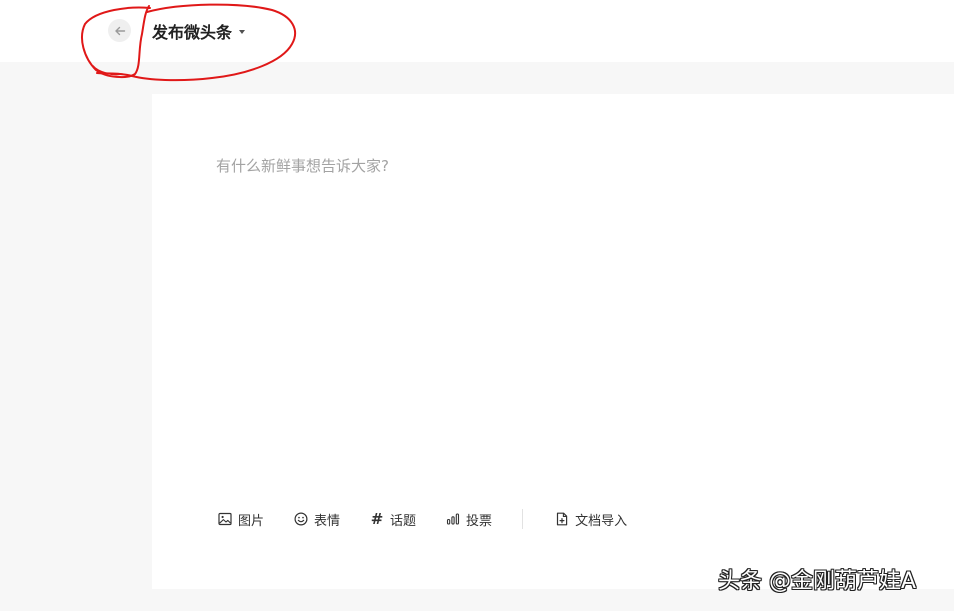 The height and width of the screenshot is (611, 954). I want to click on insert-image-button: 图片, so click(241, 519).